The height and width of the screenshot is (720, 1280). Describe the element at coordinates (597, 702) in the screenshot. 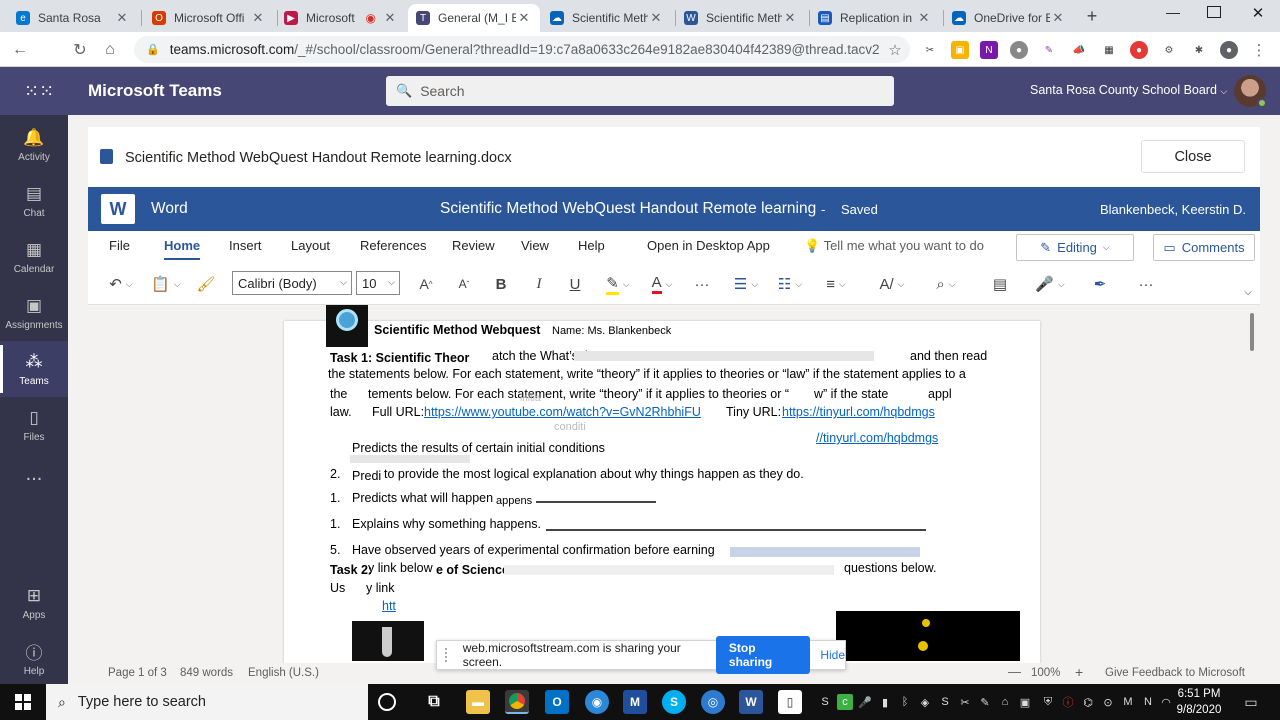

I see `app-icon: ◉` at that location.